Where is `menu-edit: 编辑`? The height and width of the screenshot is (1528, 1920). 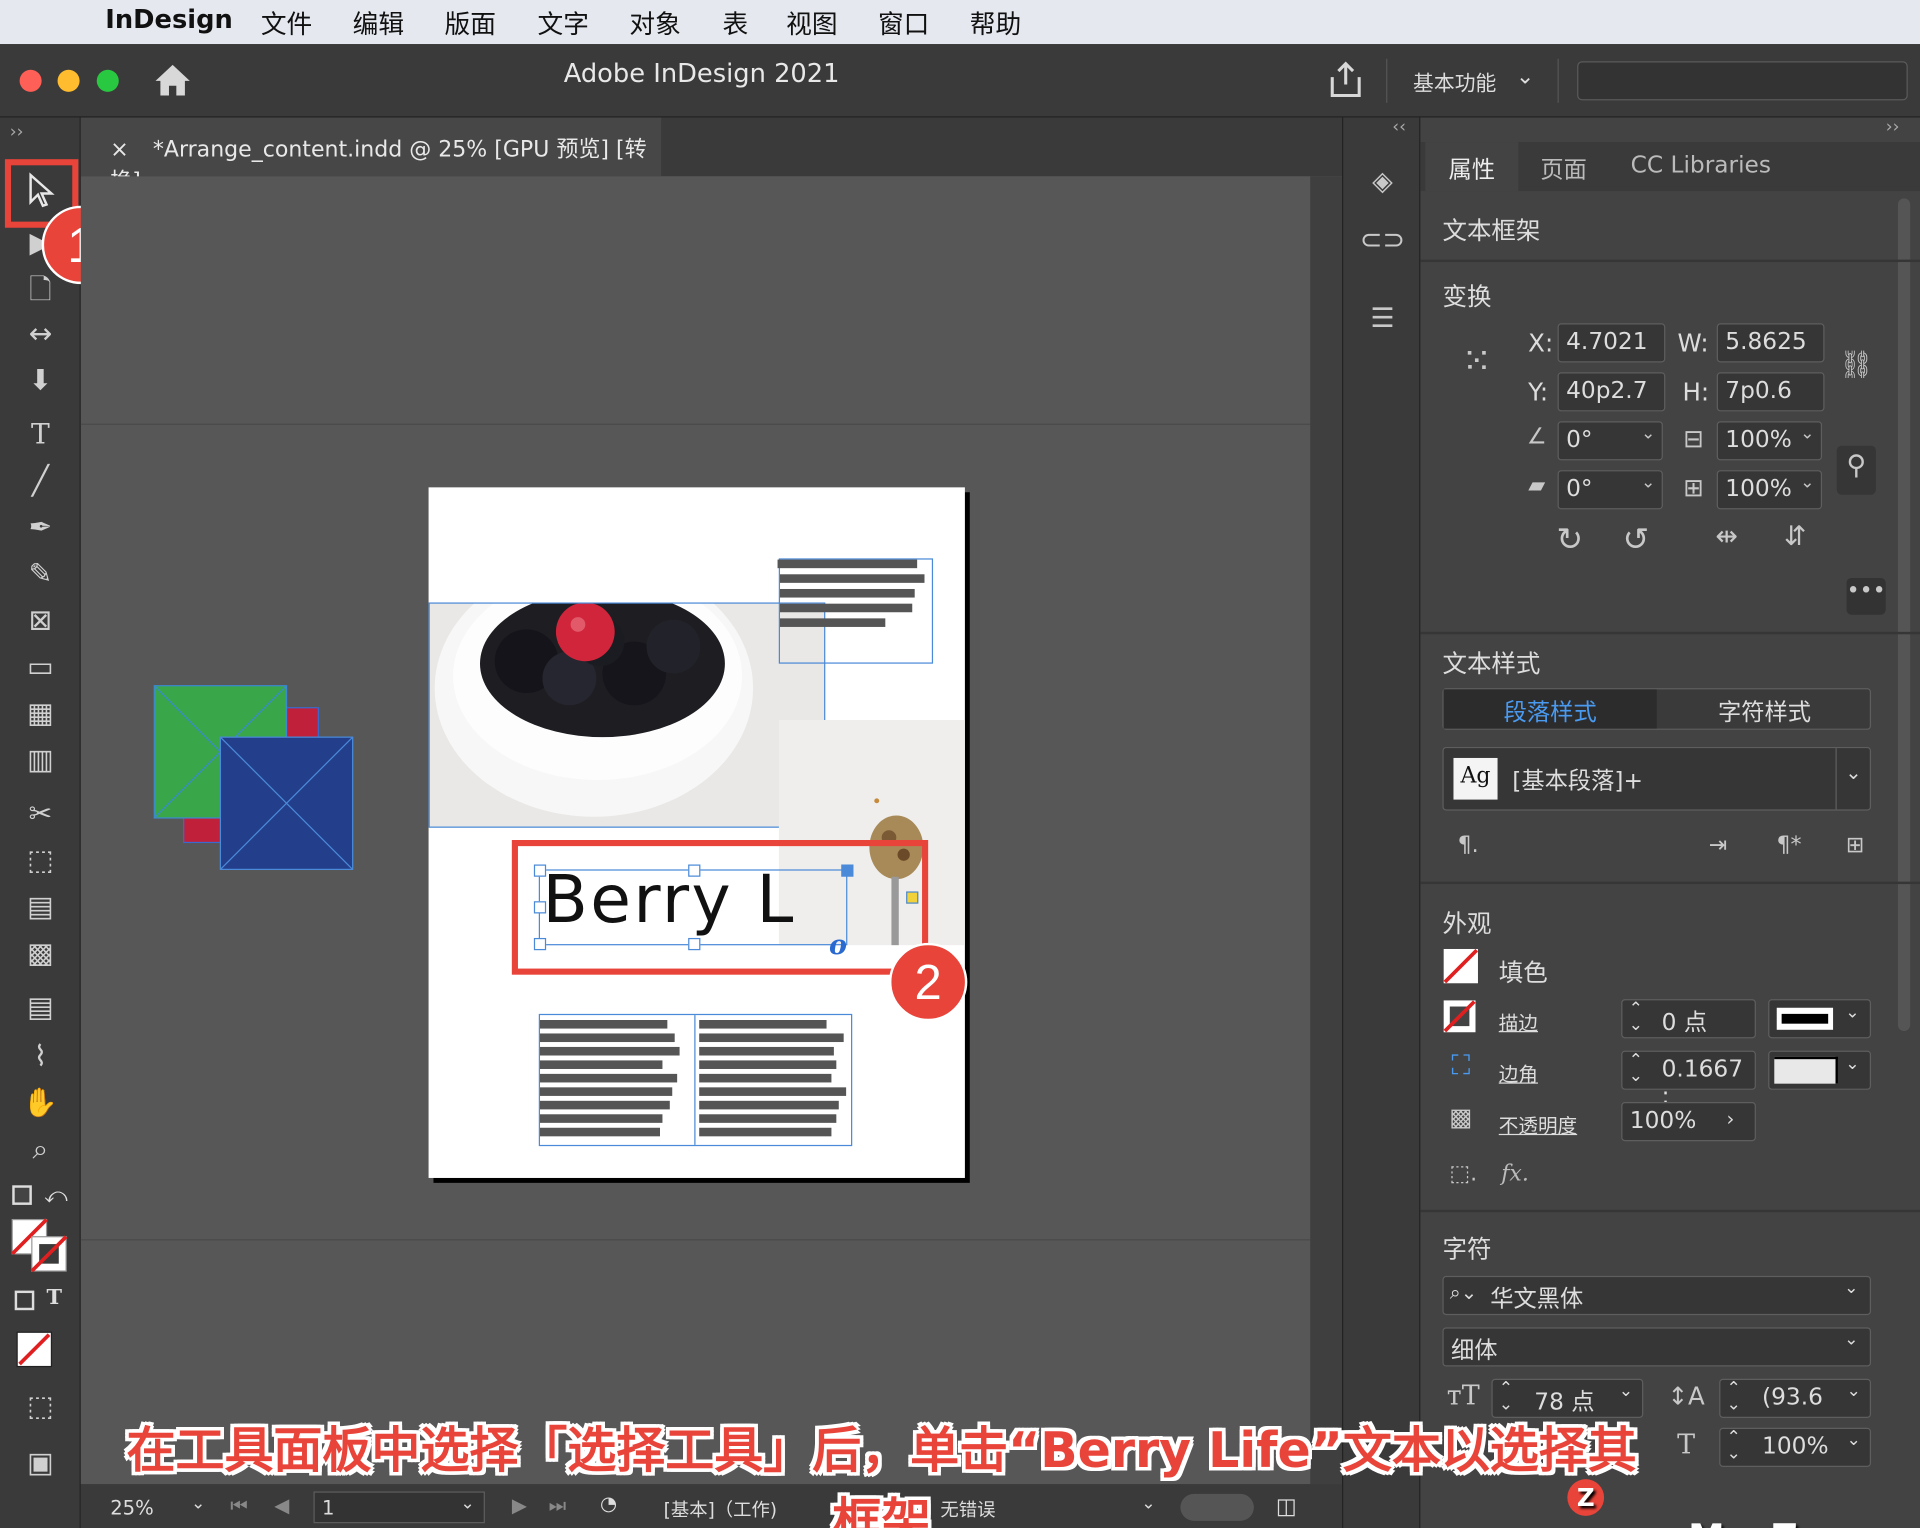
menu-edit: 编辑 is located at coordinates (378, 23).